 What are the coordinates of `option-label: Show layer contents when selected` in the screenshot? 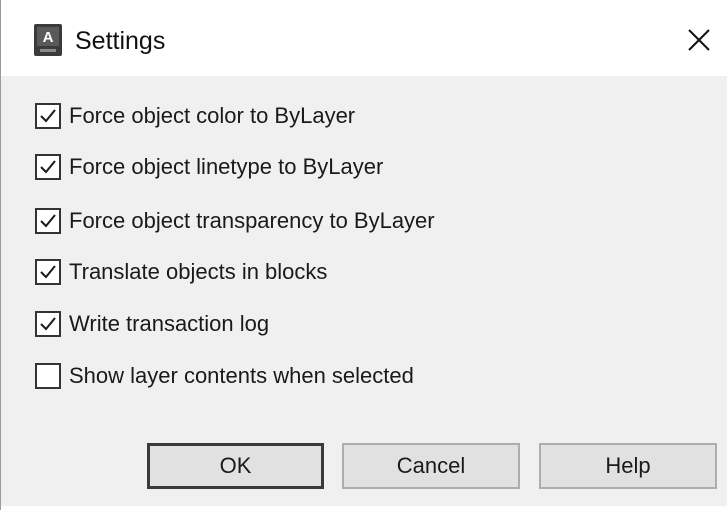 It's located at (241, 375).